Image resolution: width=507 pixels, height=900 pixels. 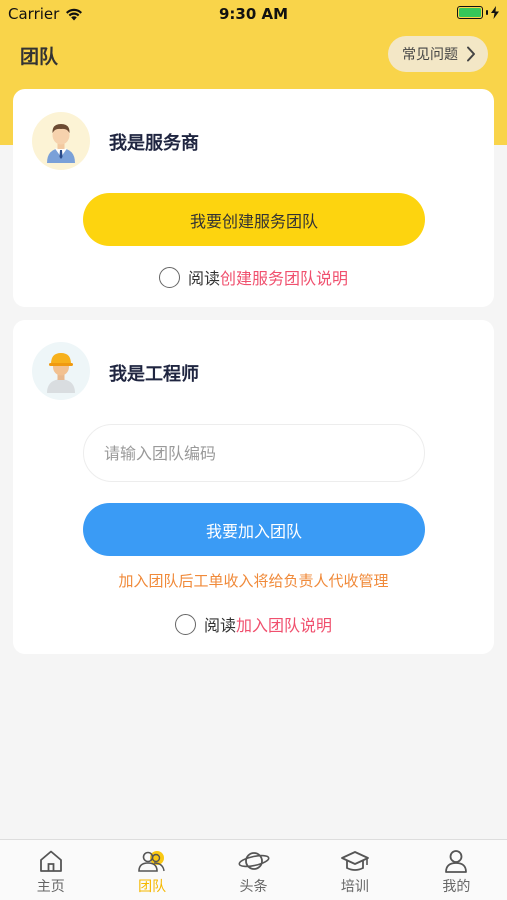 I want to click on join-team-button: 我要加入团队, so click(x=254, y=529).